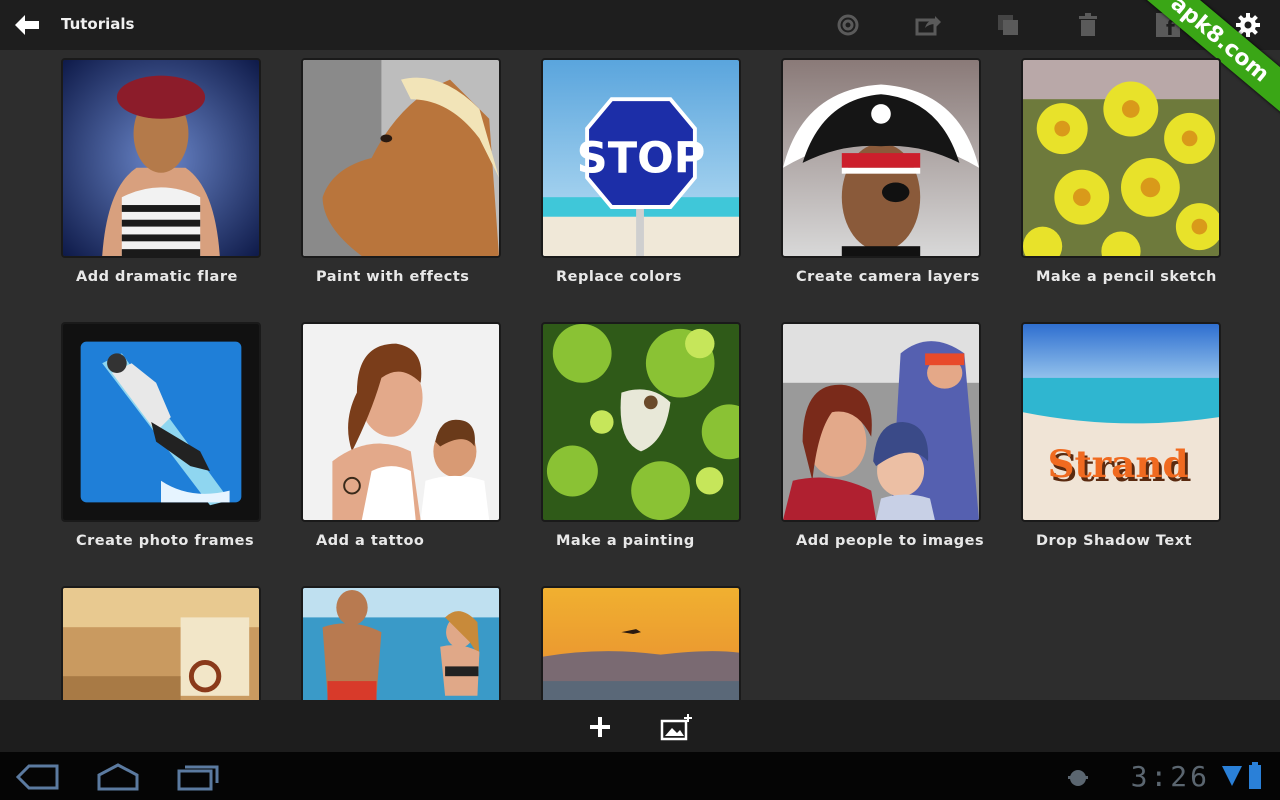  I want to click on tutorial-thumb-tattoo, so click(401, 422).